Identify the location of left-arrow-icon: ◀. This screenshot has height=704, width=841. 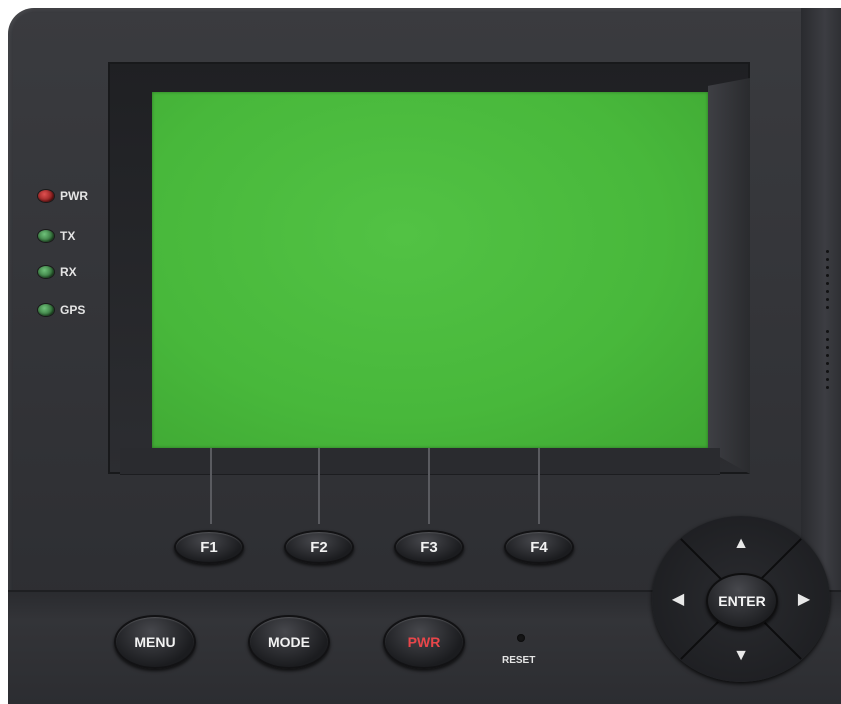
(678, 599).